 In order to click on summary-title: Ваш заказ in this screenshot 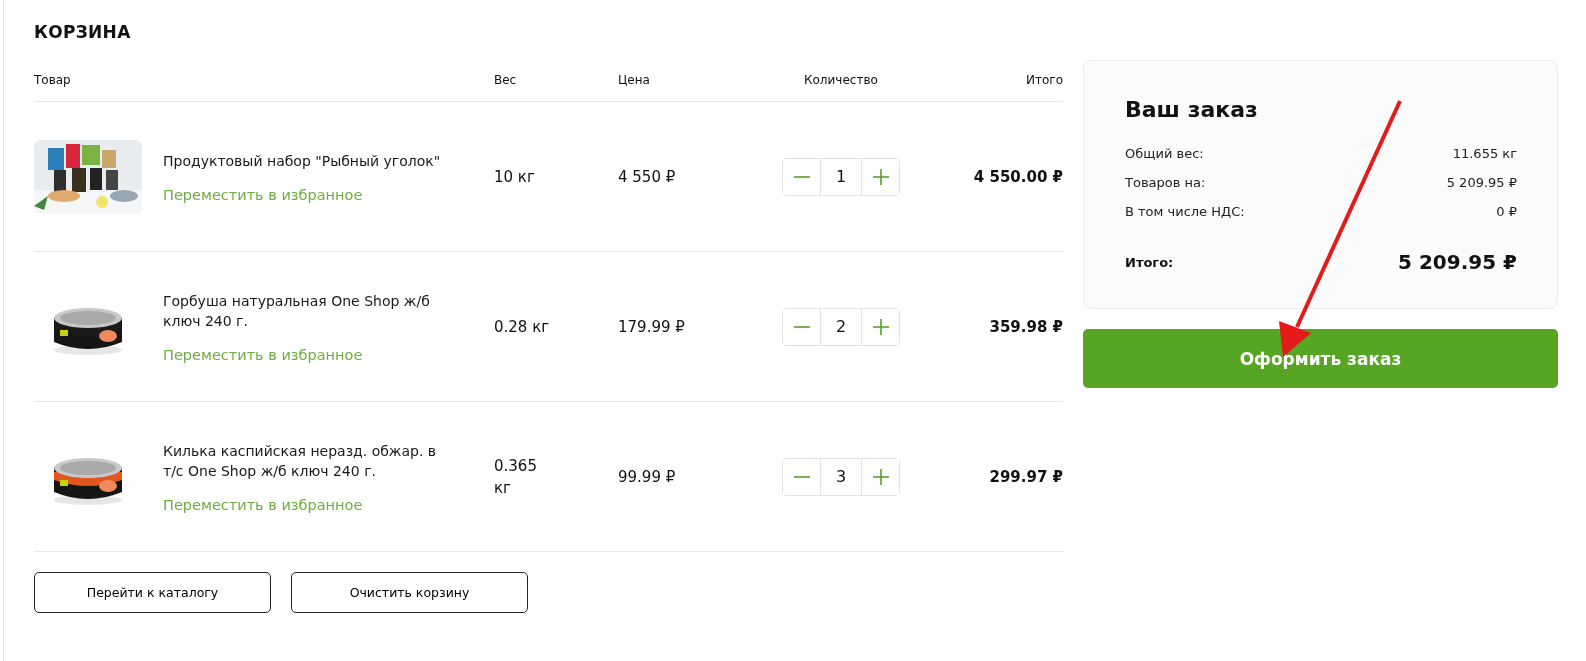, I will do `click(1192, 109)`.